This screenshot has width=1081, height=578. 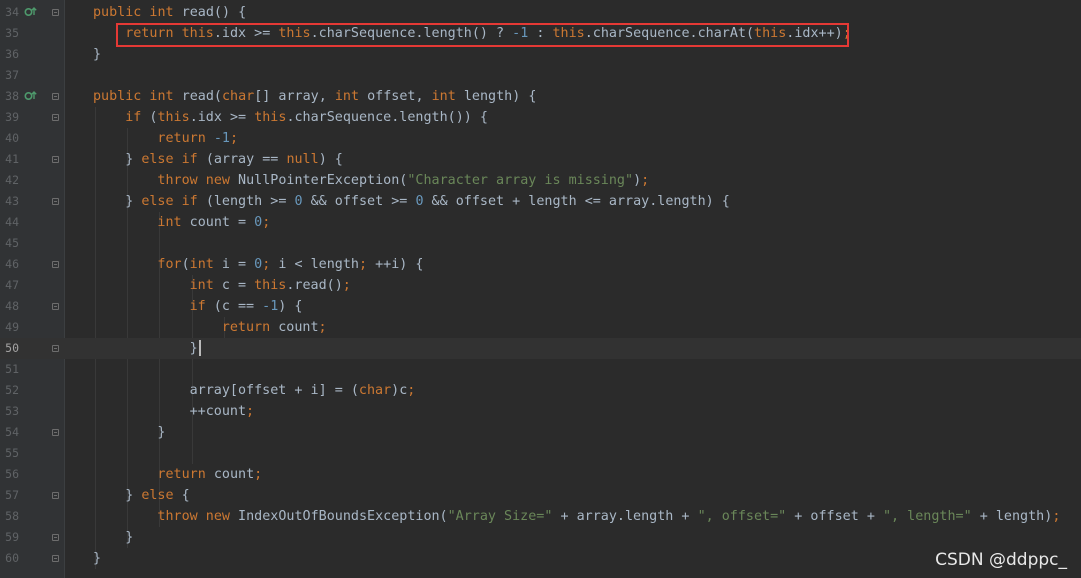 I want to click on highlight-box, so click(x=482, y=35).